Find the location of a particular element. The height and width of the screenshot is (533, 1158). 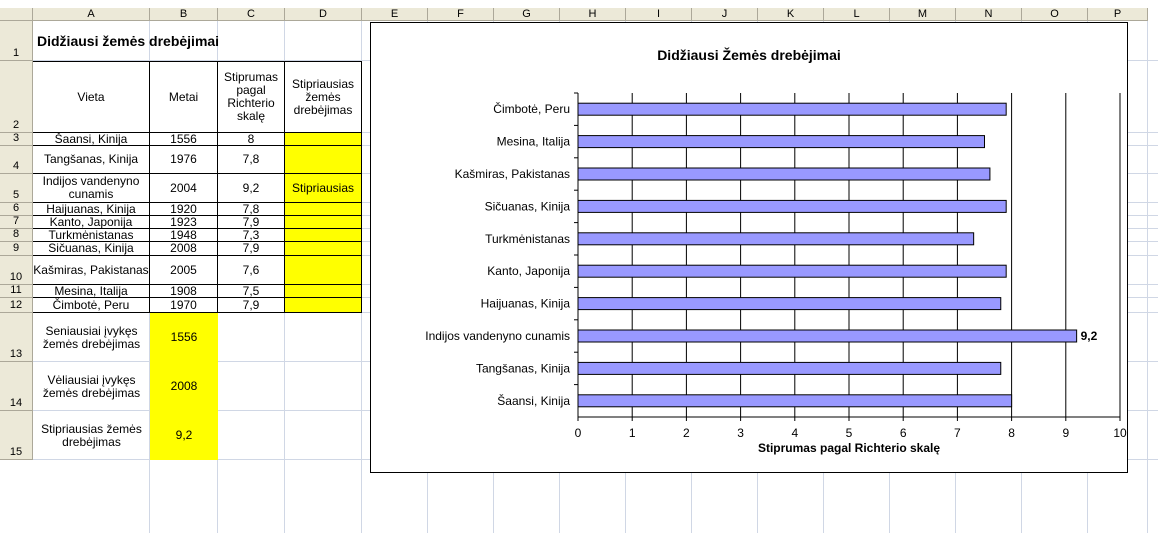

column-header-m: M is located at coordinates (923, 14).